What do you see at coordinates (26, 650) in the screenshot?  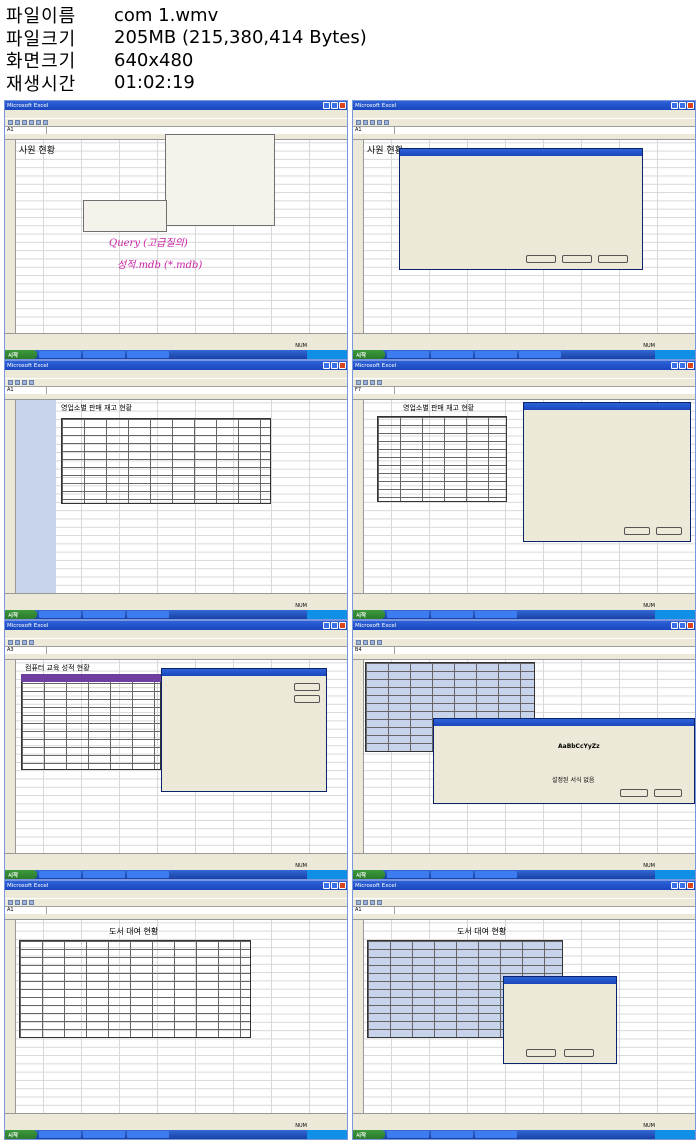 I see `name-box: A3` at bounding box center [26, 650].